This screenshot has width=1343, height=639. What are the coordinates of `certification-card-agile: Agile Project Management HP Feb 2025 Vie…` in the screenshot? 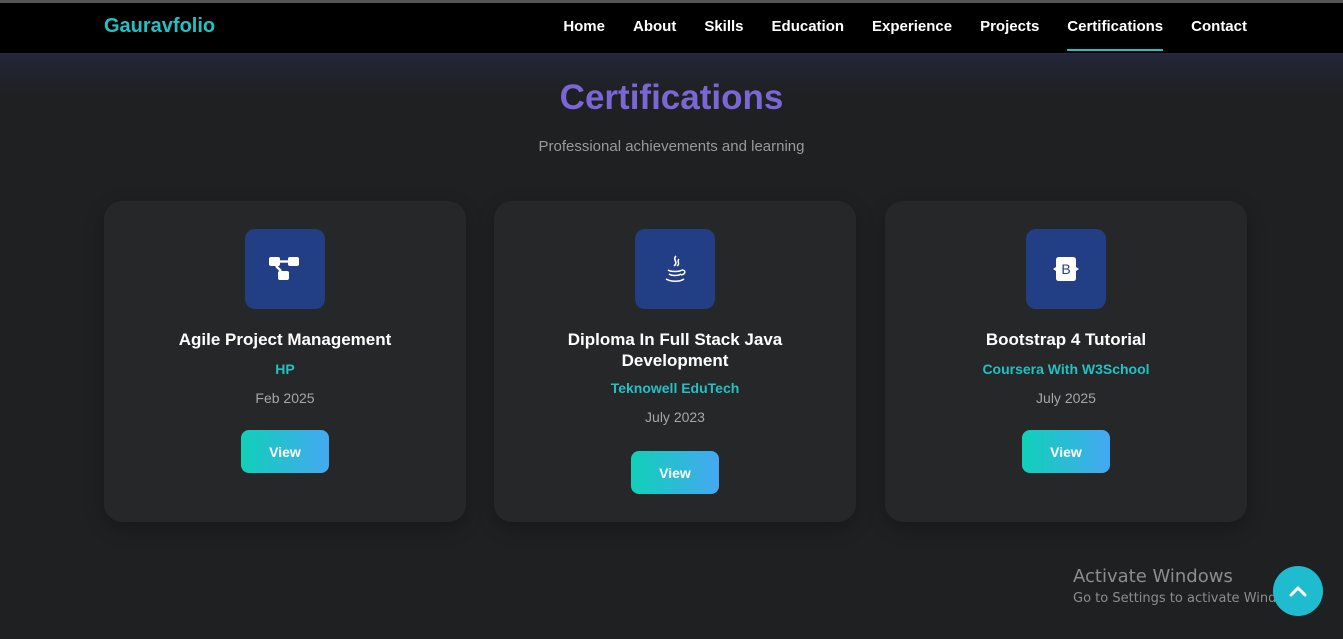 It's located at (285, 361).